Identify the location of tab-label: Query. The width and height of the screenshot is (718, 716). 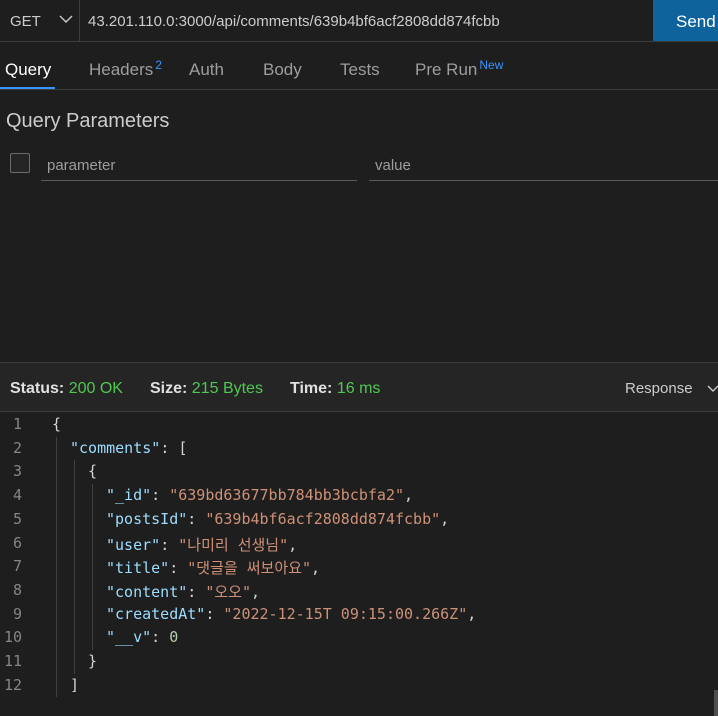
(28, 69).